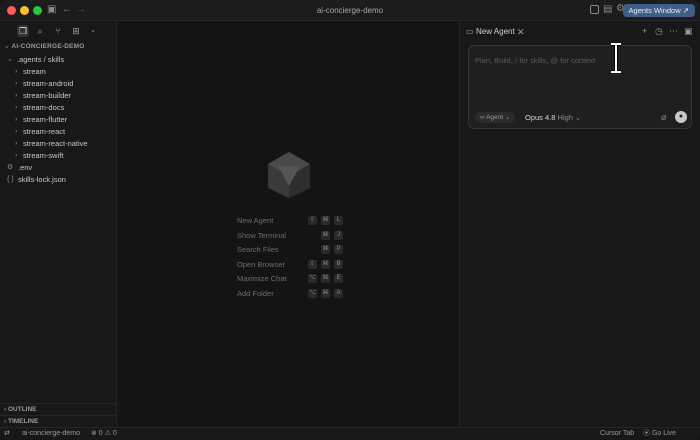 The width and height of the screenshot is (700, 440). What do you see at coordinates (575, 60) in the screenshot?
I see `prompt-input` at bounding box center [575, 60].